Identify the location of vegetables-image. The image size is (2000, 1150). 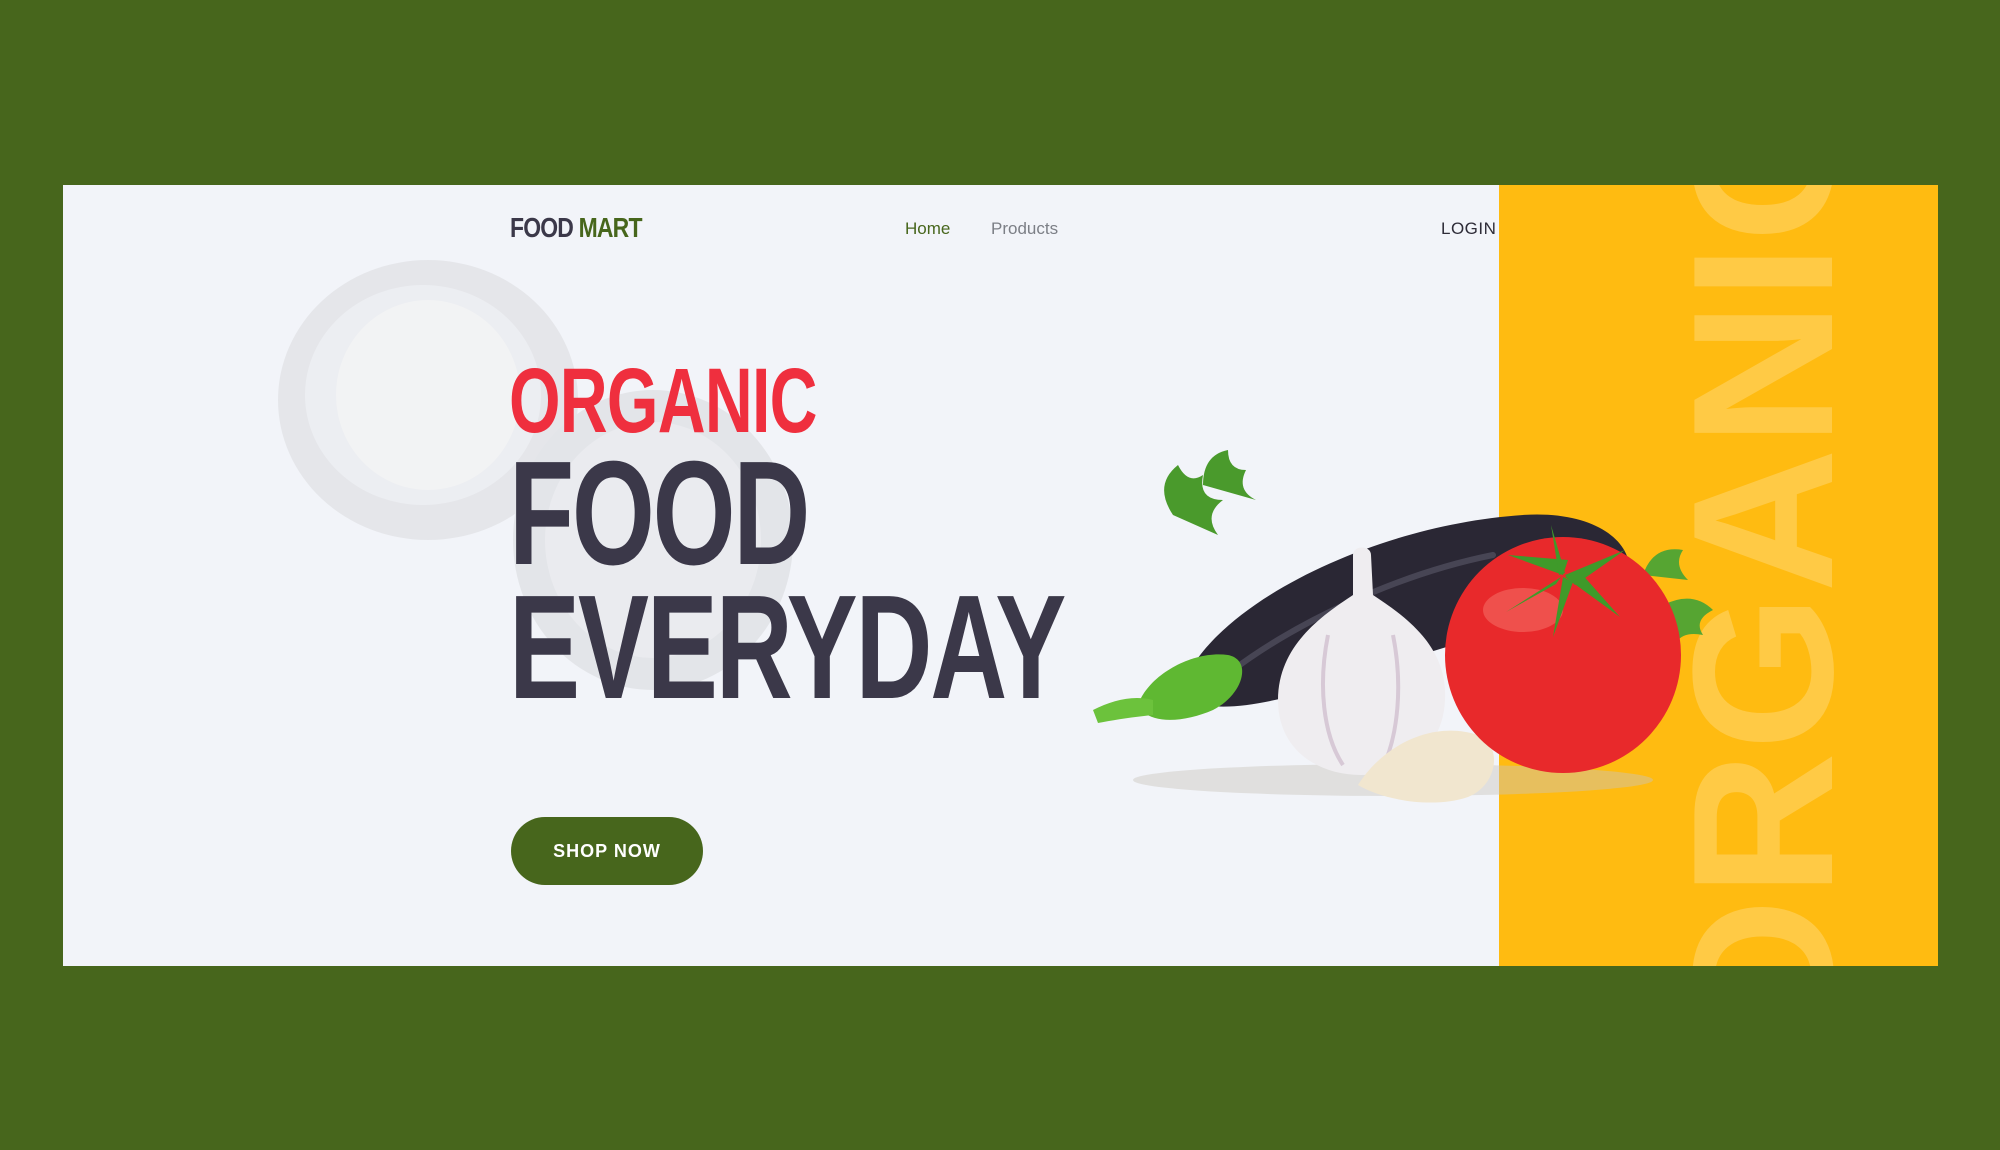
(1403, 626).